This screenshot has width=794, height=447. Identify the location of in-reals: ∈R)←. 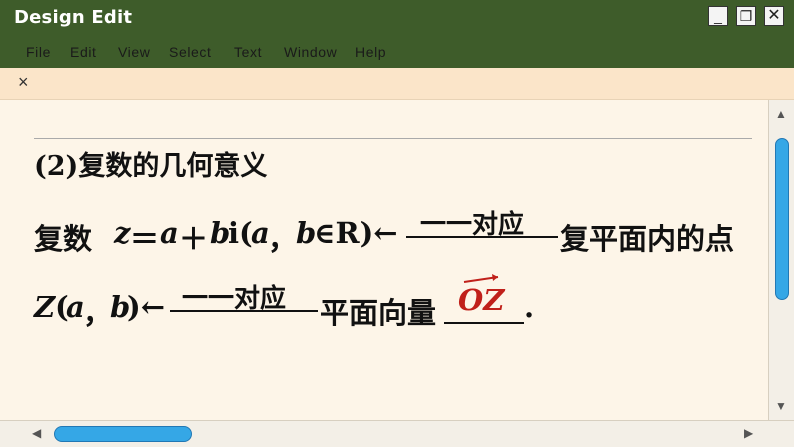
(356, 233).